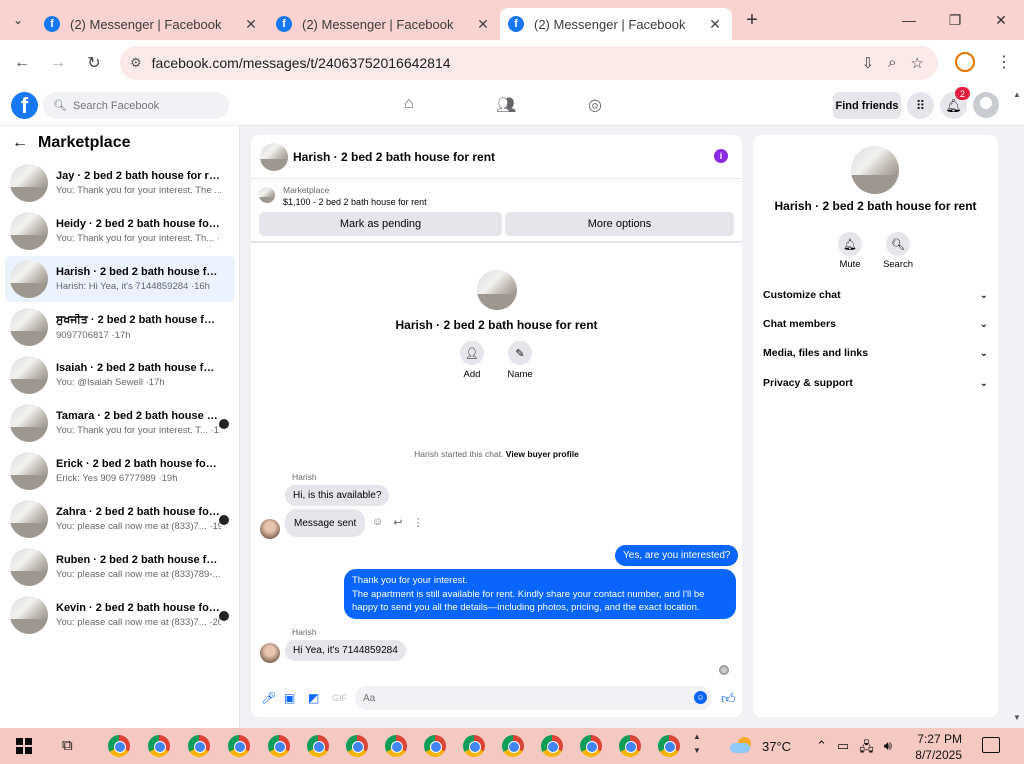  I want to click on restore-icon: ❐, so click(955, 20).